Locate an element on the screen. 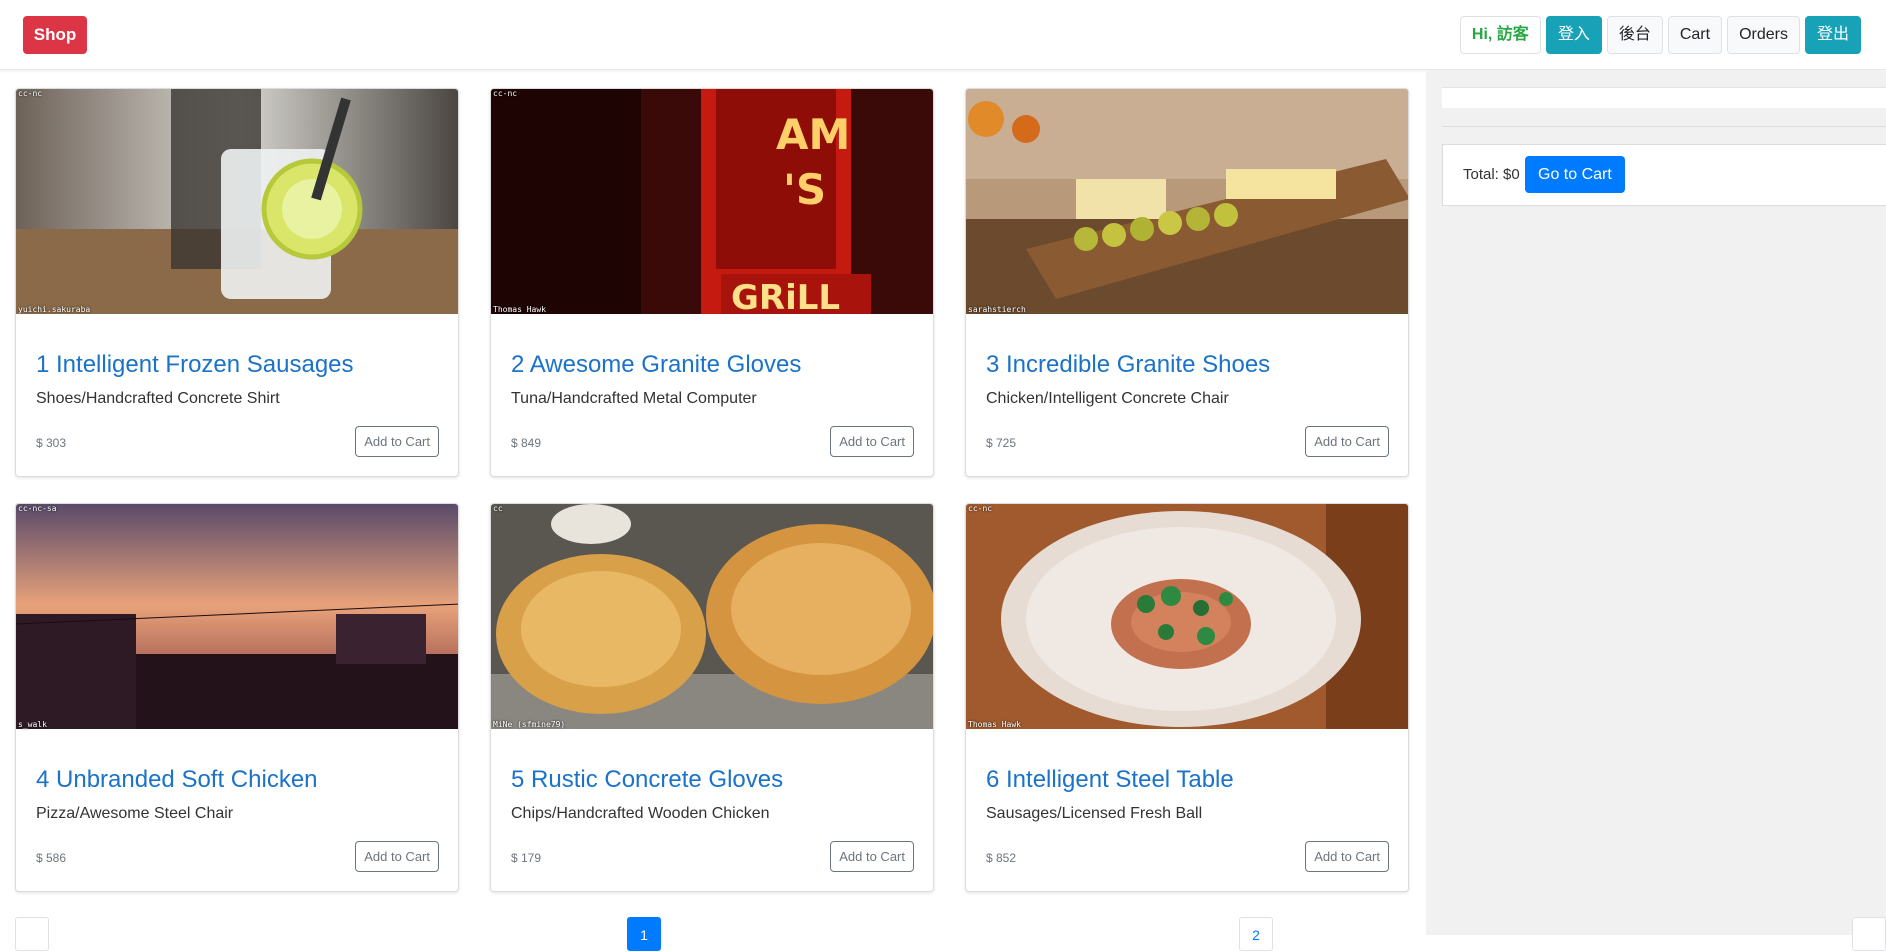 The height and width of the screenshot is (952, 1886). greeting-badge: Hi, 訪客 is located at coordinates (1500, 35).